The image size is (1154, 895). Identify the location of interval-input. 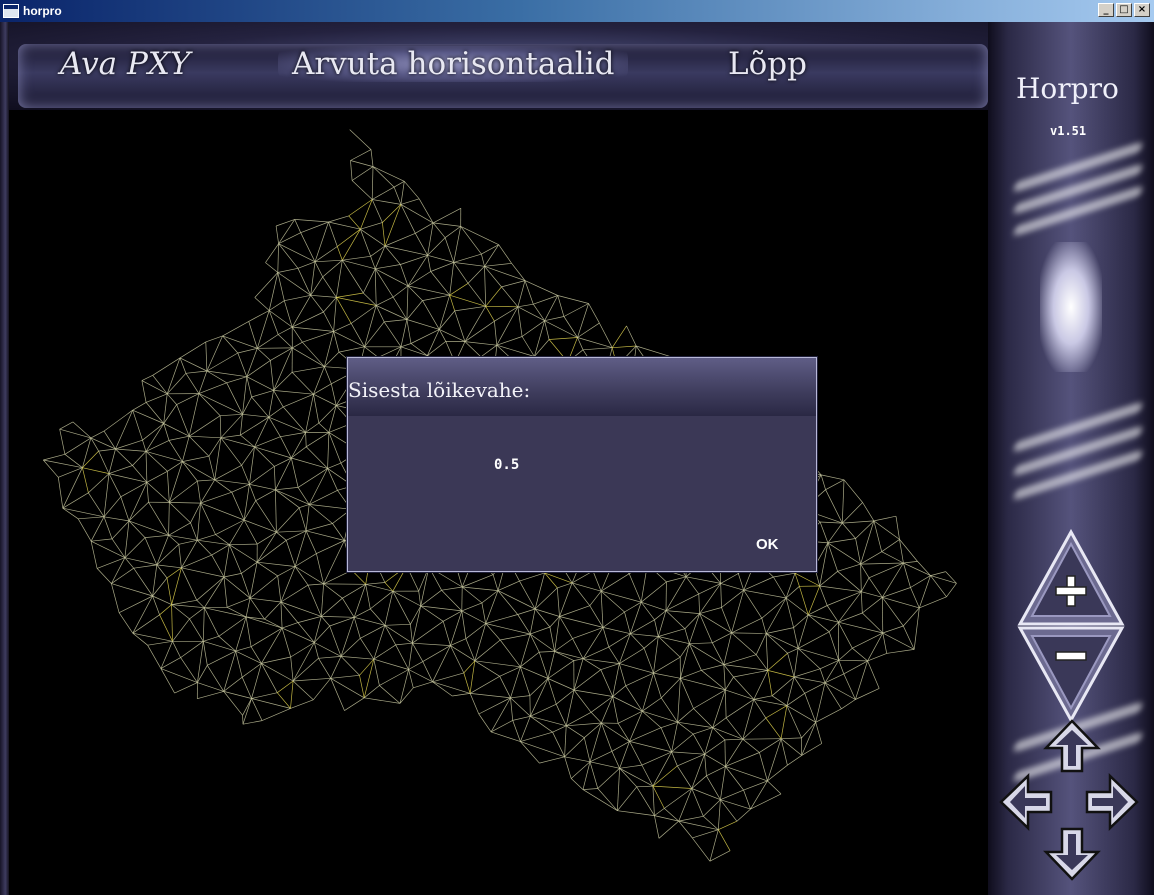
(579, 465).